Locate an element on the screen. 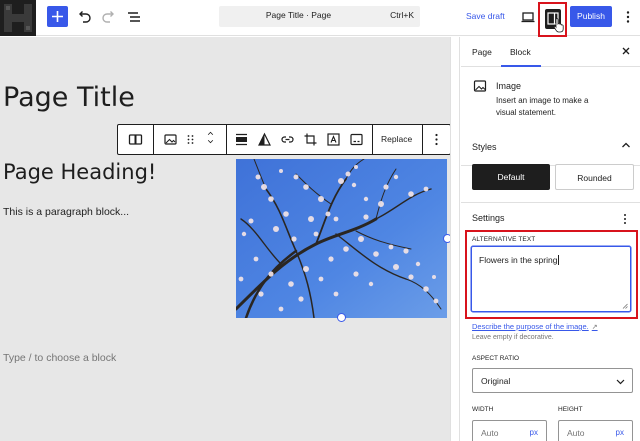 The width and height of the screenshot is (640, 441). chevron-down-icon is located at coordinates (620, 382).